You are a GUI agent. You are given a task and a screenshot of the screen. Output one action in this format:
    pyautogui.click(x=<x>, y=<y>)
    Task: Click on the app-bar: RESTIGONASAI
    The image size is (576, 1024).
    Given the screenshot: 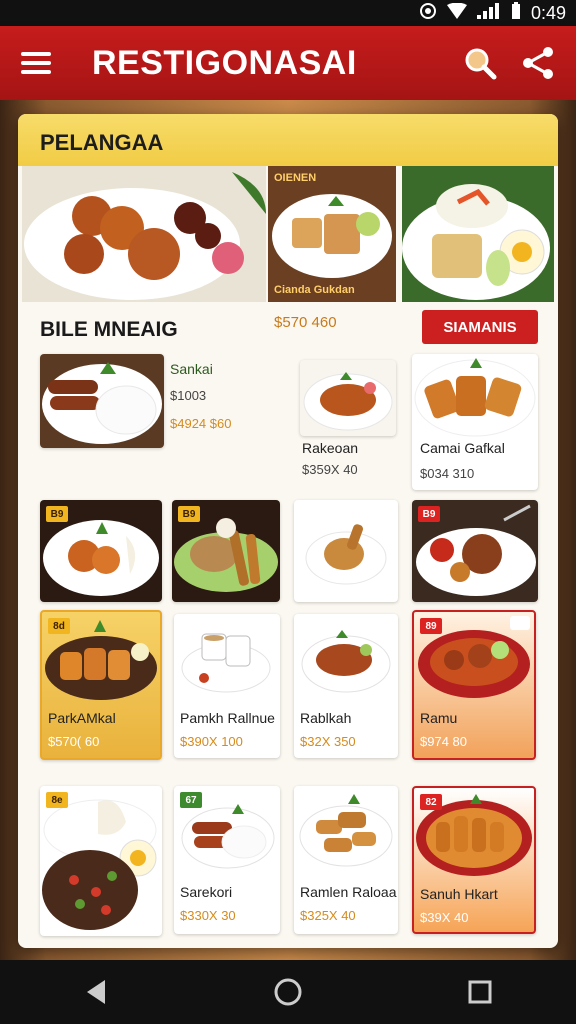 What is the action you would take?
    pyautogui.click(x=288, y=63)
    